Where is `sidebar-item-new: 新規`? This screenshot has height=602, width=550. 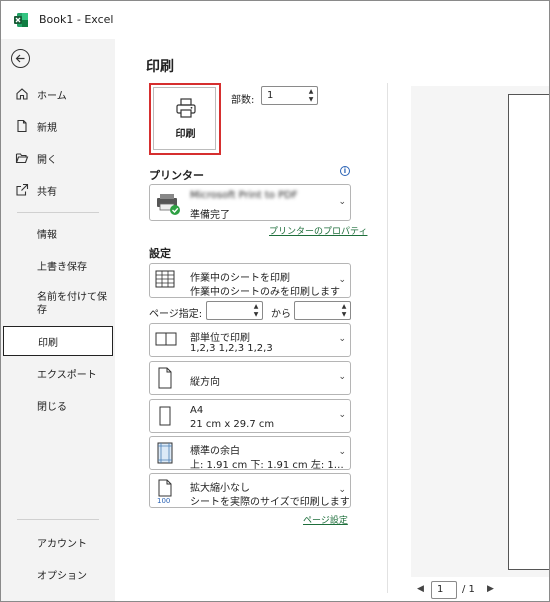 sidebar-item-new: 新規 is located at coordinates (58, 126).